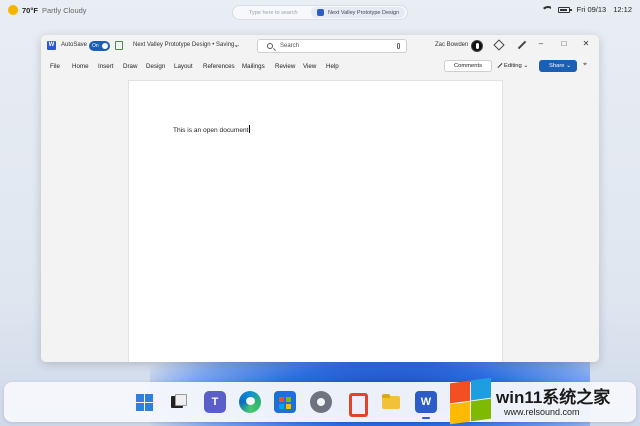 The height and width of the screenshot is (426, 640). Describe the element at coordinates (130, 66) in the screenshot. I see `menu-draw: Draw` at that location.